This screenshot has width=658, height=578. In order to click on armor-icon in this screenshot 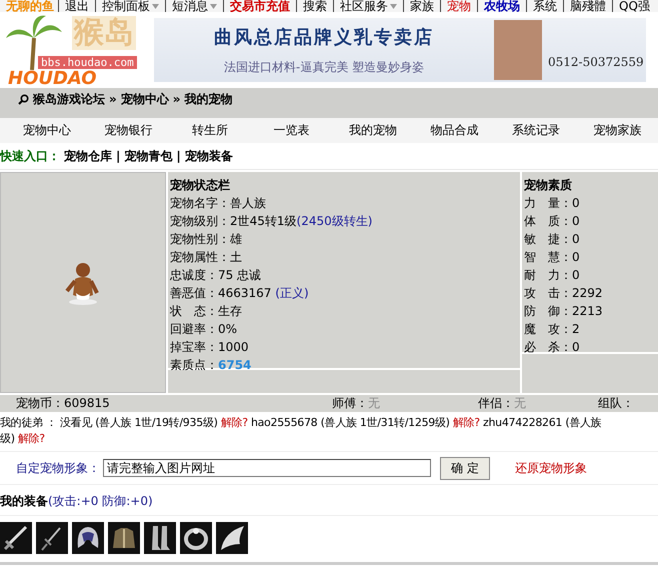, I will do `click(124, 538)`.